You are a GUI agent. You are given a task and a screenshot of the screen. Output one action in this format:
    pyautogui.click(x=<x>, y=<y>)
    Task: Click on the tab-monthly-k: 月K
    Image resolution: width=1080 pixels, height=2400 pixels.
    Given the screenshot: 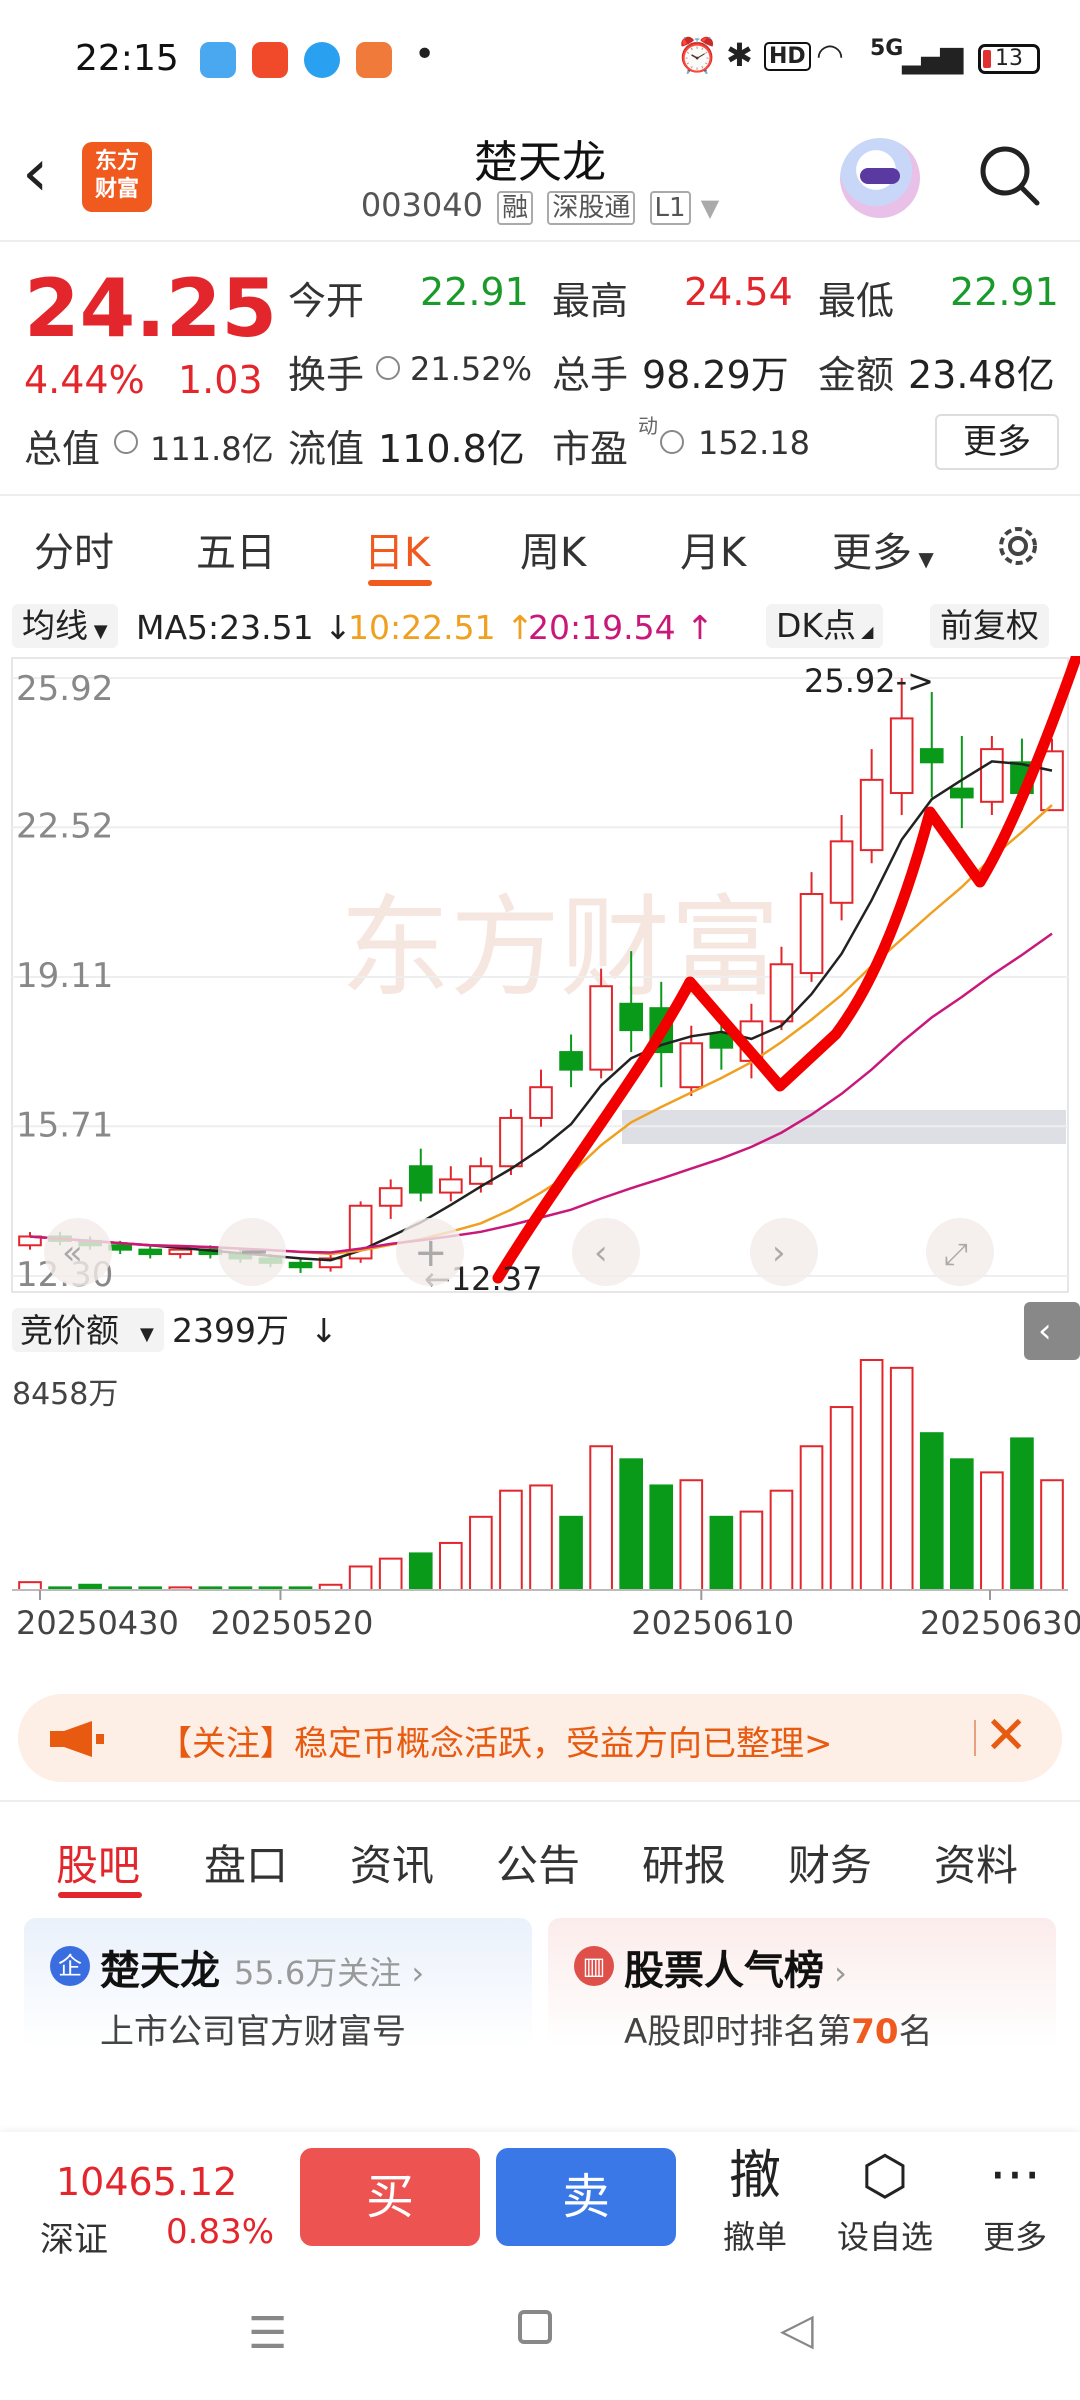 What is the action you would take?
    pyautogui.click(x=713, y=549)
    